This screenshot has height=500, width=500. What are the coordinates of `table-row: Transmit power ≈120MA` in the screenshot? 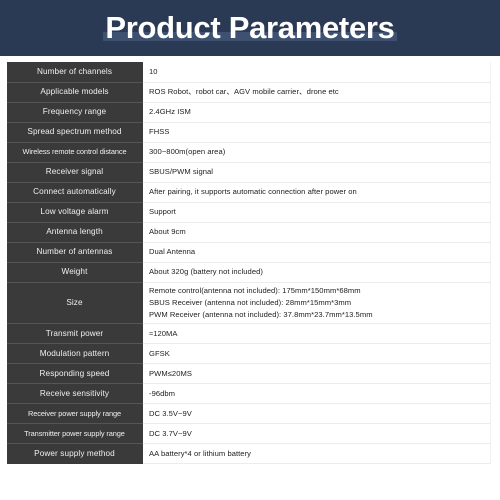 It's located at (249, 334).